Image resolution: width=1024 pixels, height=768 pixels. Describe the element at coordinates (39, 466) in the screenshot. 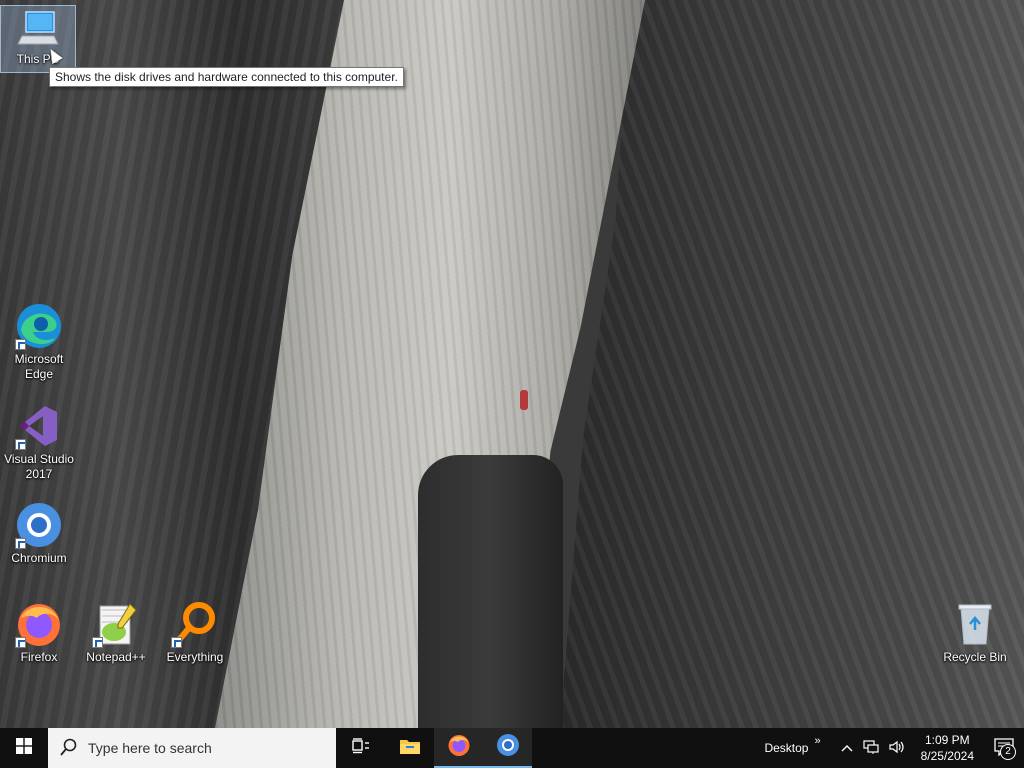

I see `desktop-icon-label: Visual Studio 2017` at that location.